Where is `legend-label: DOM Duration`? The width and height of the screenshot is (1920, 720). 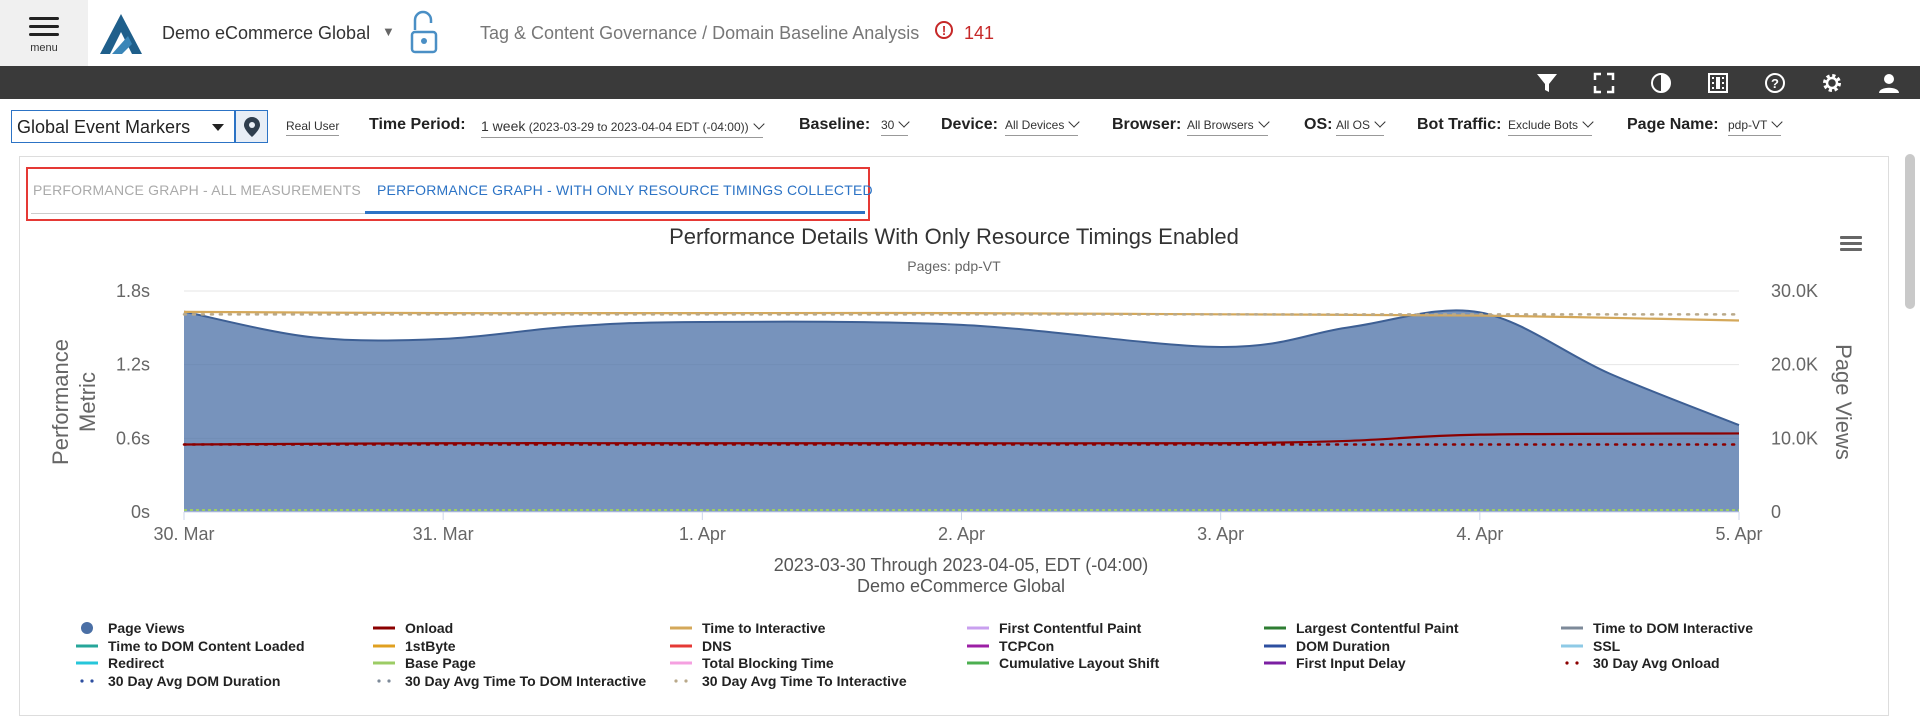
legend-label: DOM Duration is located at coordinates (1343, 645).